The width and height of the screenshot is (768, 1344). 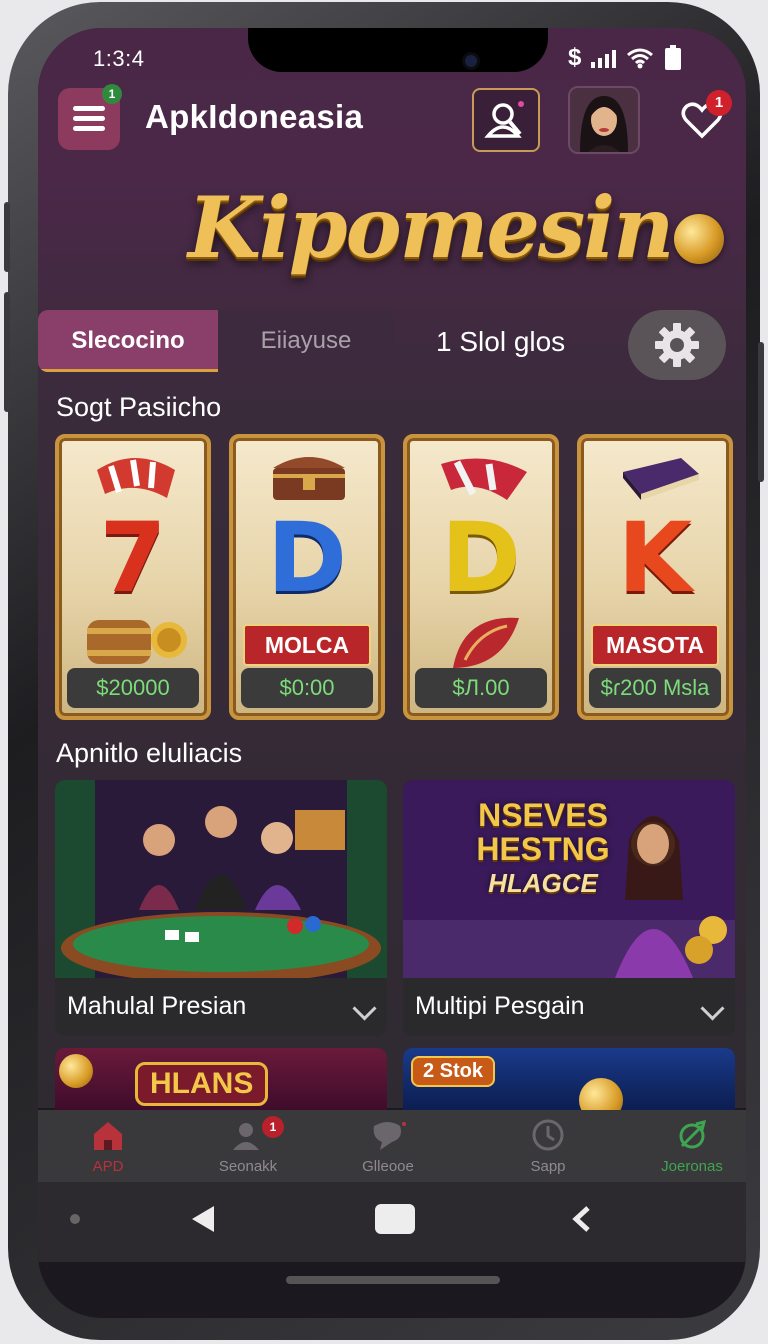 I want to click on back-triangle-icon, so click(x=203, y=1219).